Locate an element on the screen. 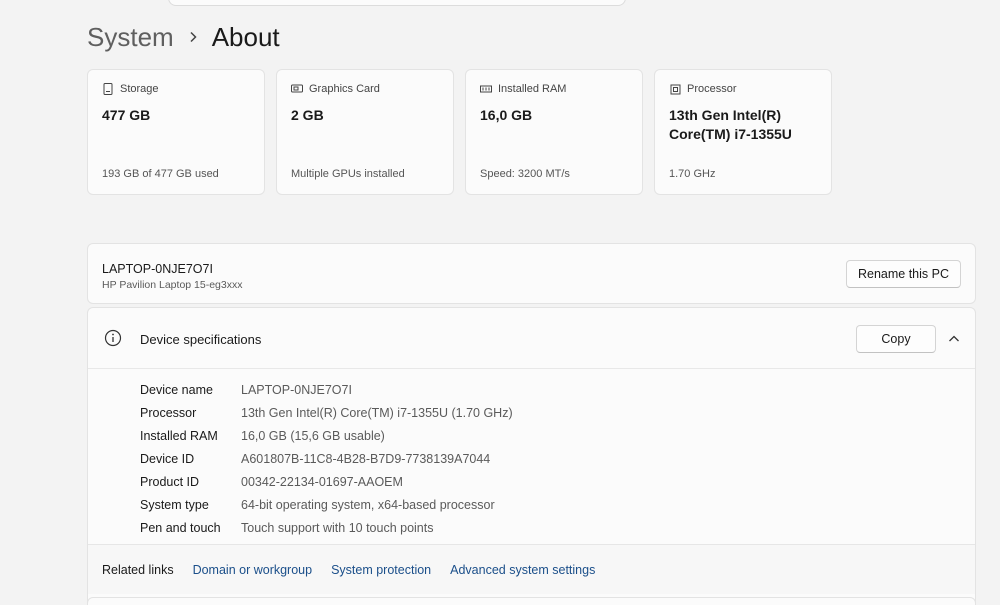 The image size is (1000, 605). page-title: About is located at coordinates (245, 36).